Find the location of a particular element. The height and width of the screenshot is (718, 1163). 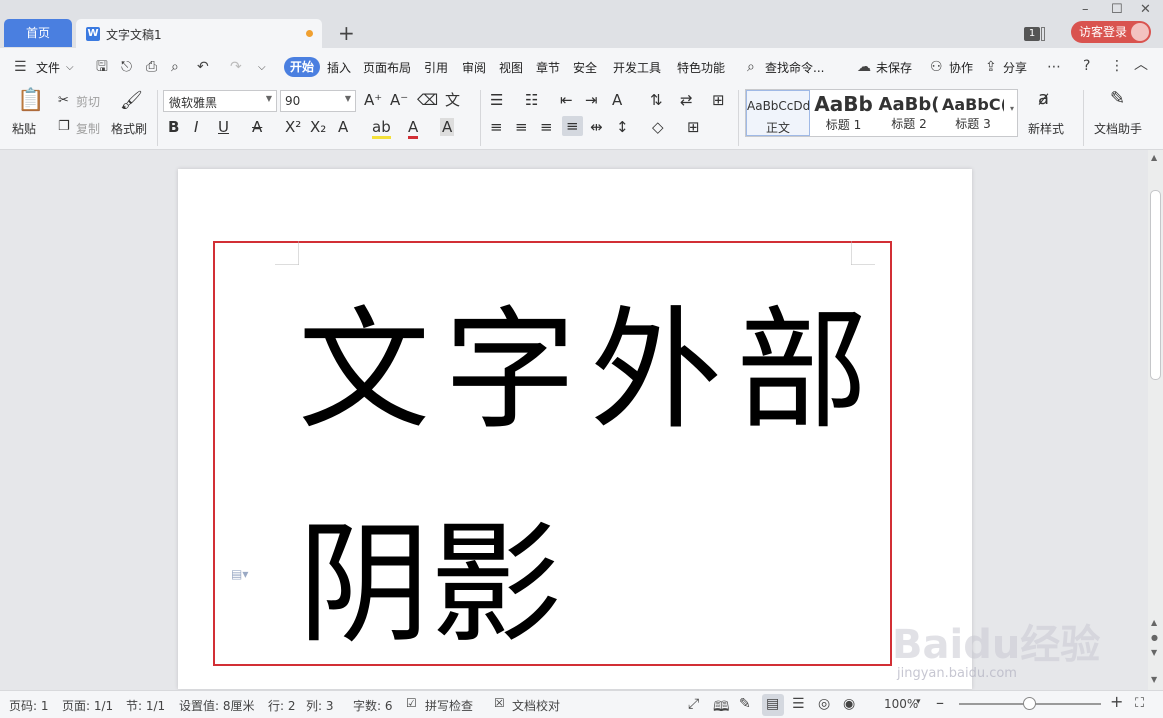

spell-check-button: 拼写检查 is located at coordinates (449, 705).